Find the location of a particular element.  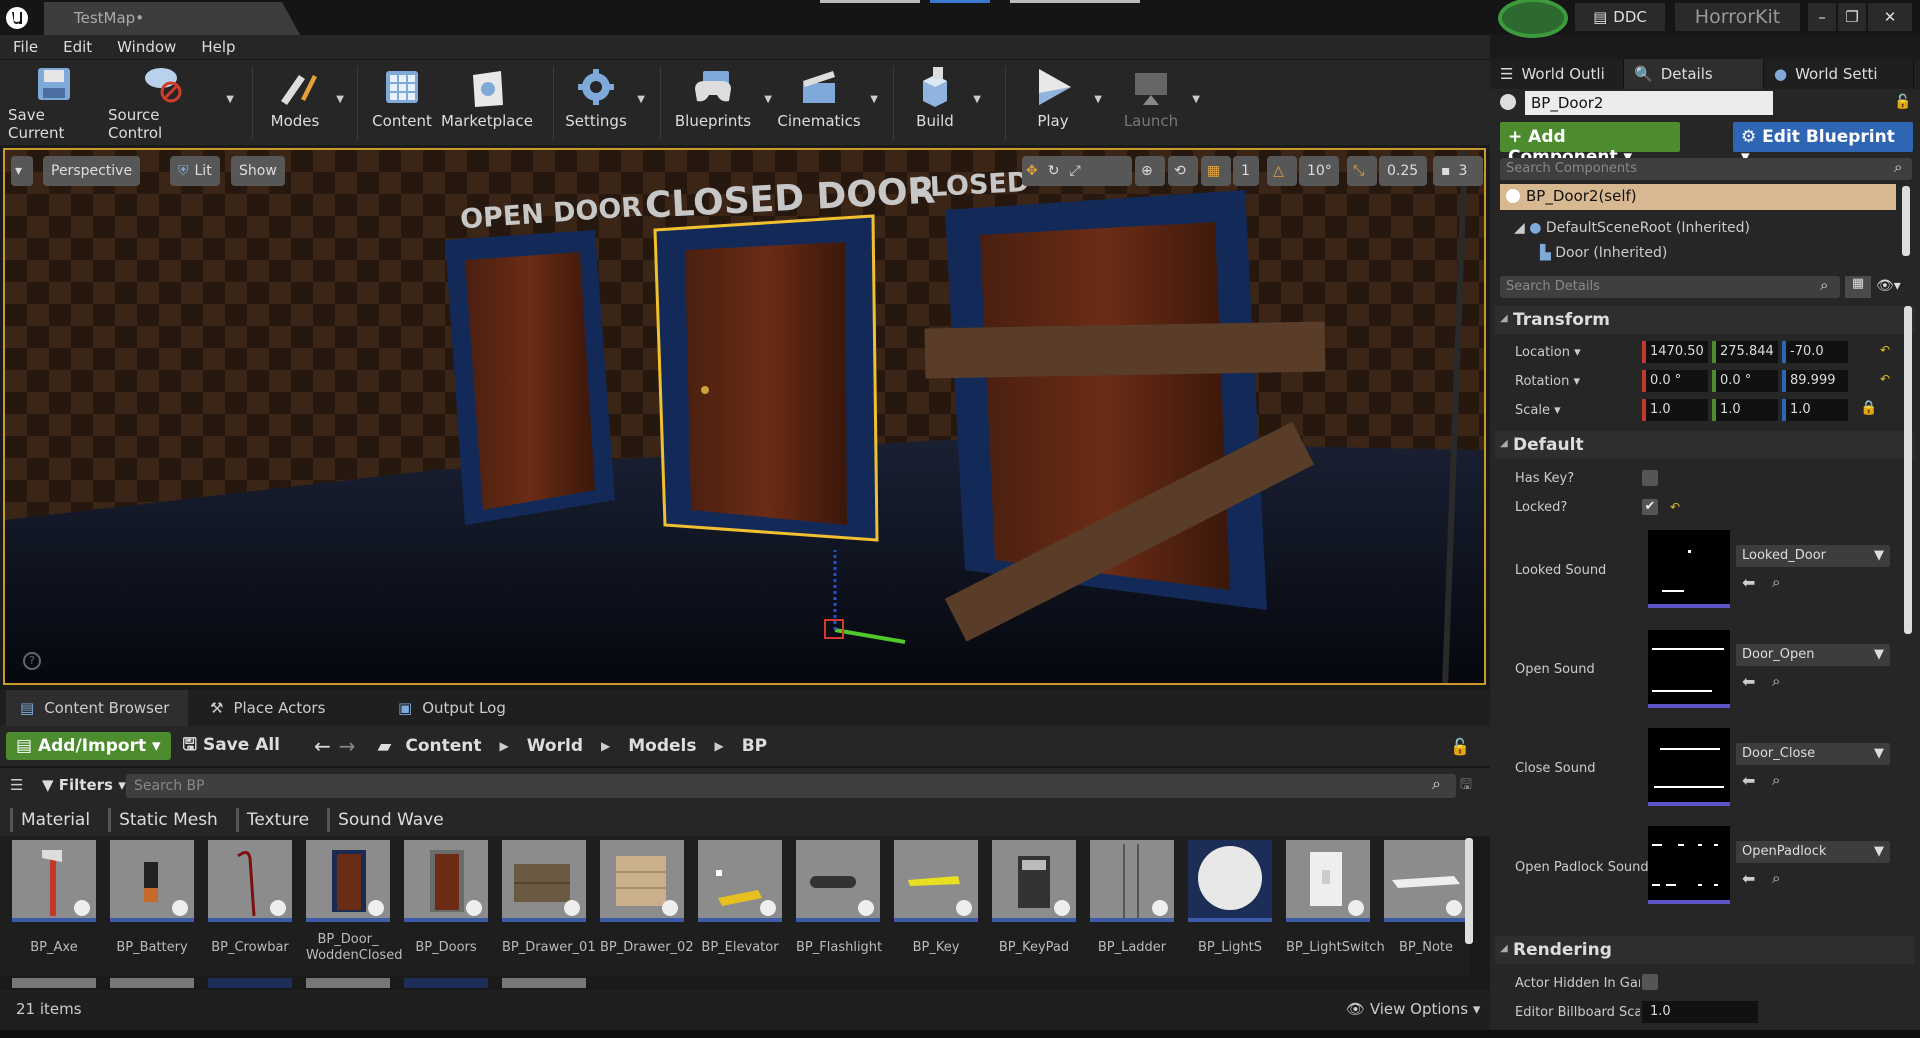

modes-dropdown-icon: ▼ is located at coordinates (340, 99).